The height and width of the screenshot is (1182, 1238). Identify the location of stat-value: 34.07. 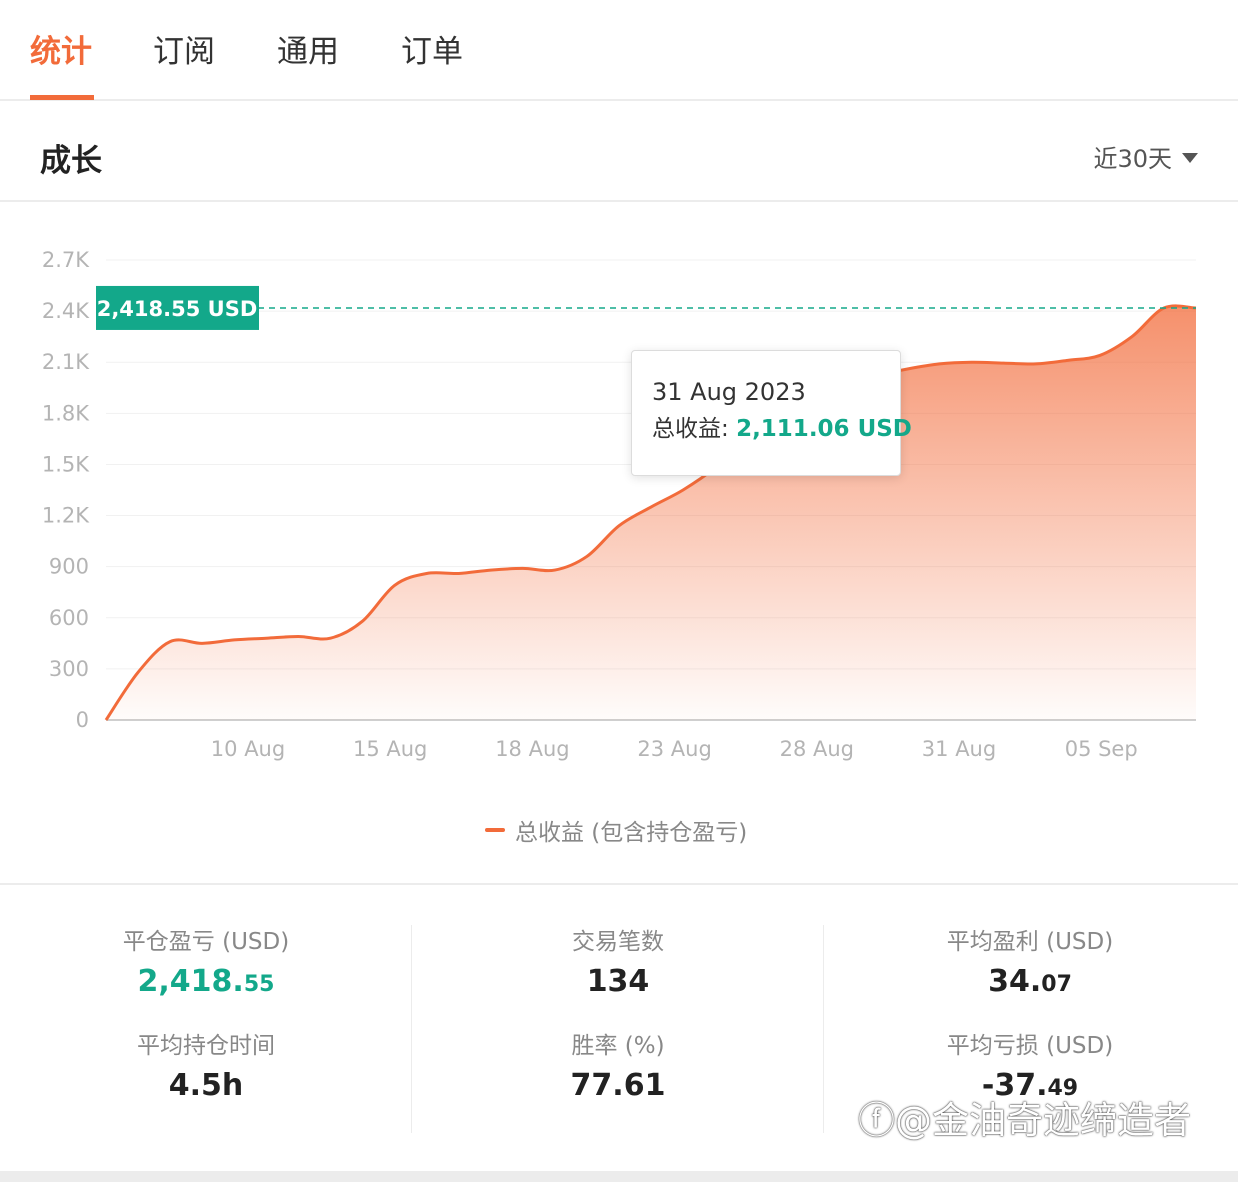
(1030, 983).